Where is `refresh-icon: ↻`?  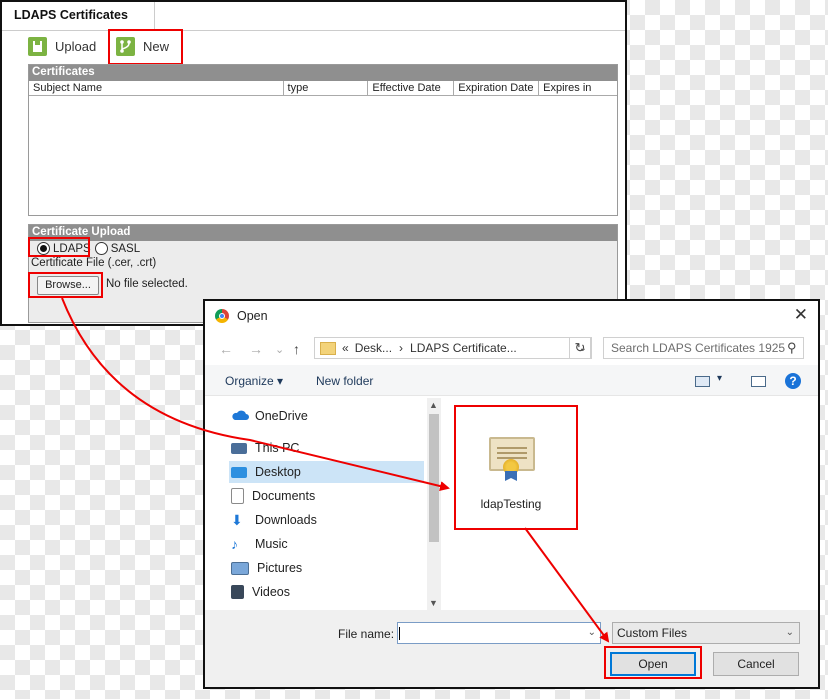 refresh-icon: ↻ is located at coordinates (580, 348).